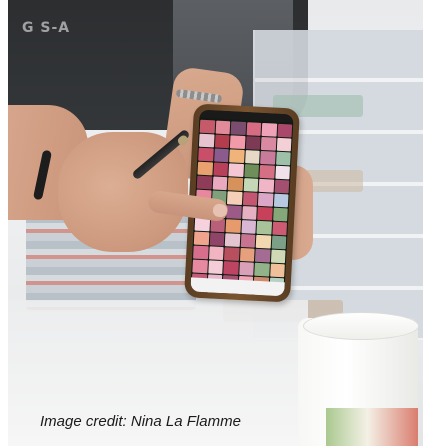  I want to click on jar-label, so click(372, 427).